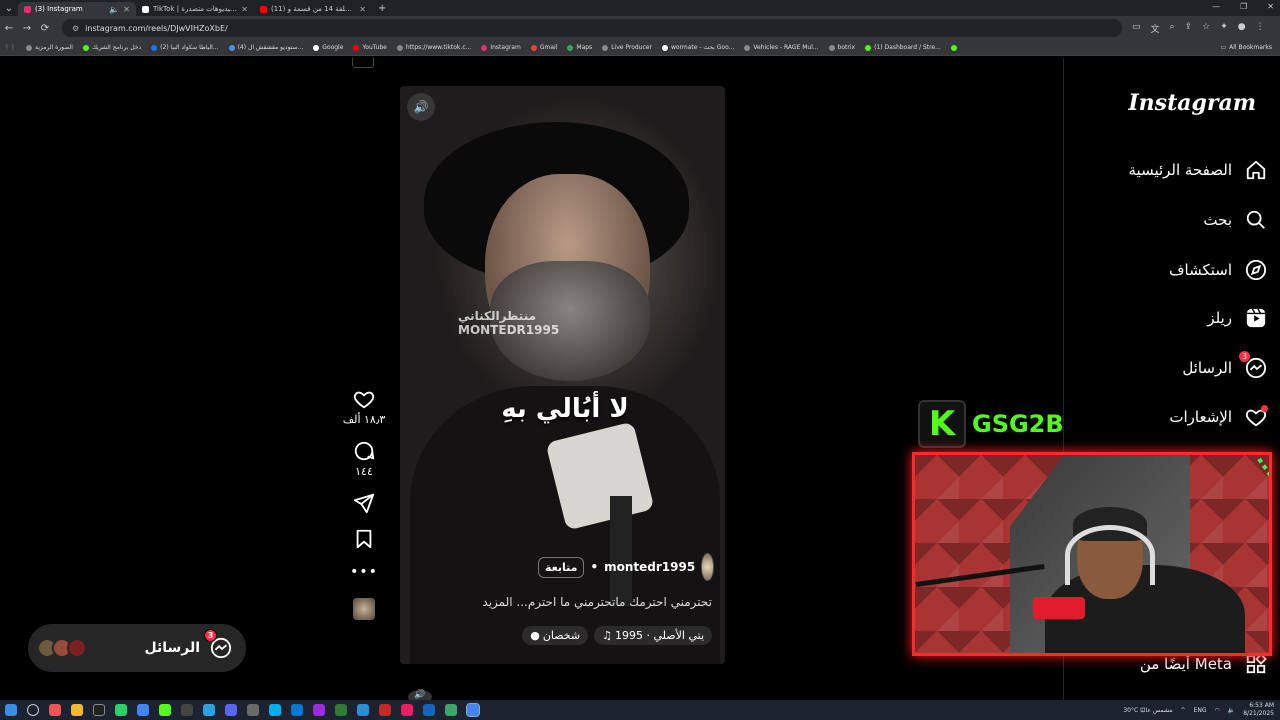 This screenshot has height=720, width=1280. I want to click on edge-icon, so click(297, 710).